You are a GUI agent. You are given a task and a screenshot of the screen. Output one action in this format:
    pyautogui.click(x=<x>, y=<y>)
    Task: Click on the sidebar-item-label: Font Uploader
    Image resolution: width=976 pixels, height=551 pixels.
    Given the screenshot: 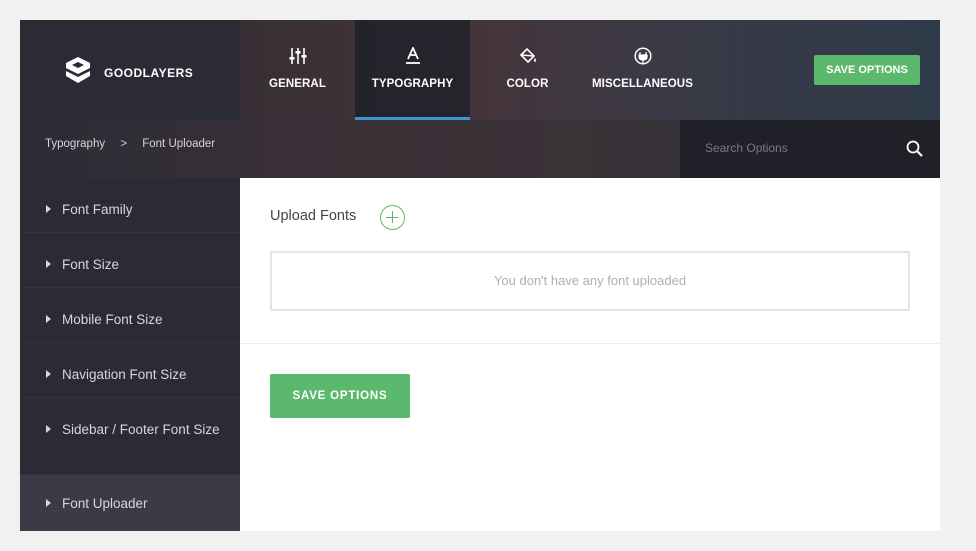 What is the action you would take?
    pyautogui.click(x=105, y=503)
    